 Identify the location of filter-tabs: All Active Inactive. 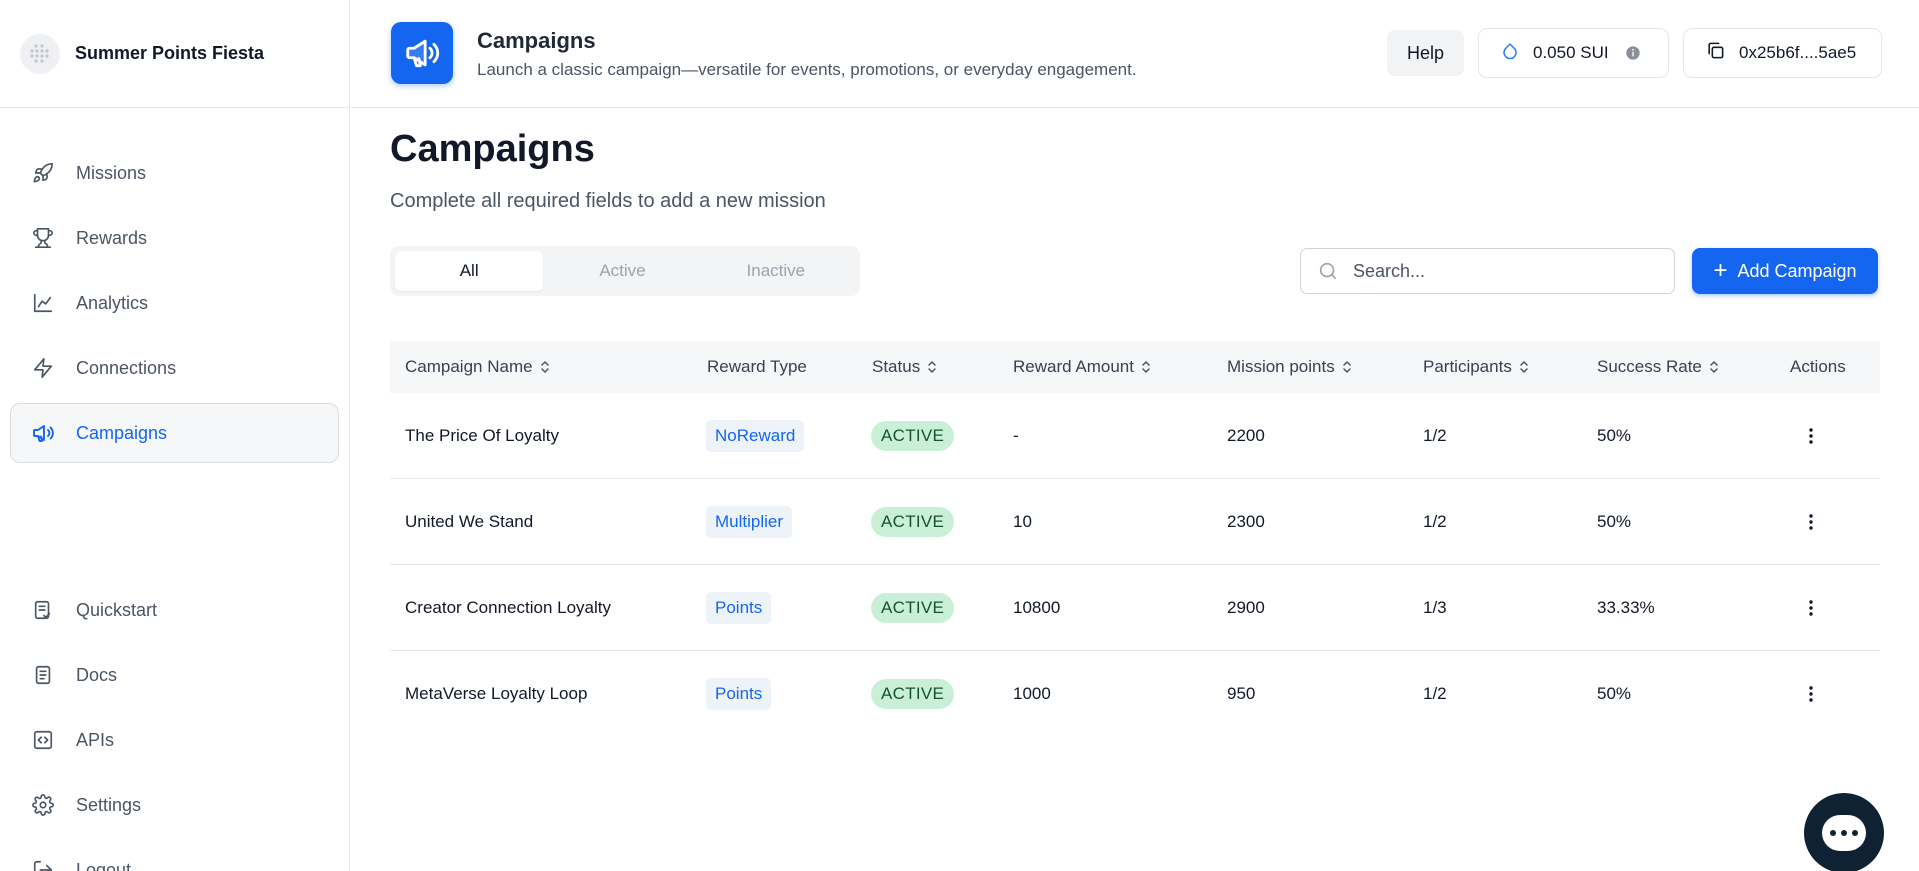
(625, 271).